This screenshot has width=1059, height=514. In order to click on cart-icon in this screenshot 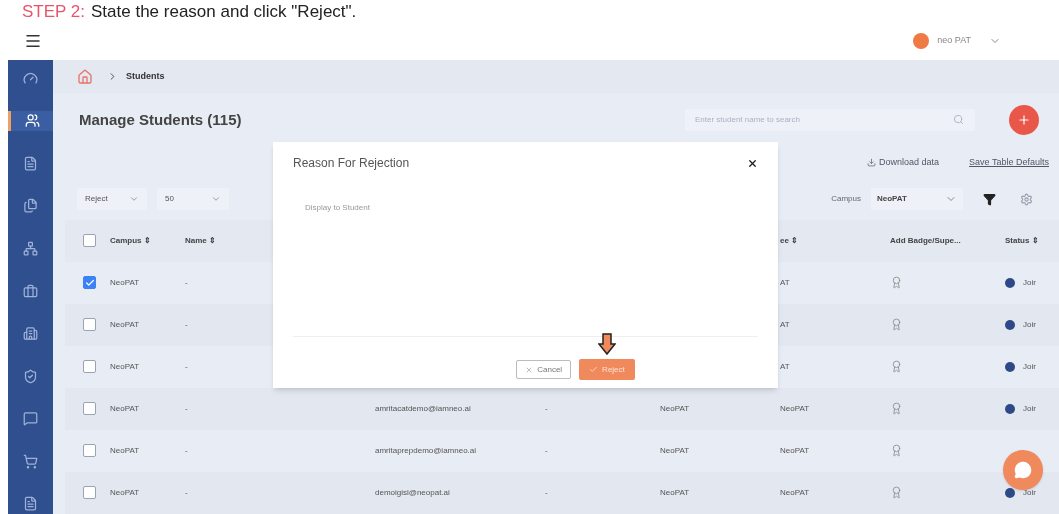, I will do `click(30, 461)`.